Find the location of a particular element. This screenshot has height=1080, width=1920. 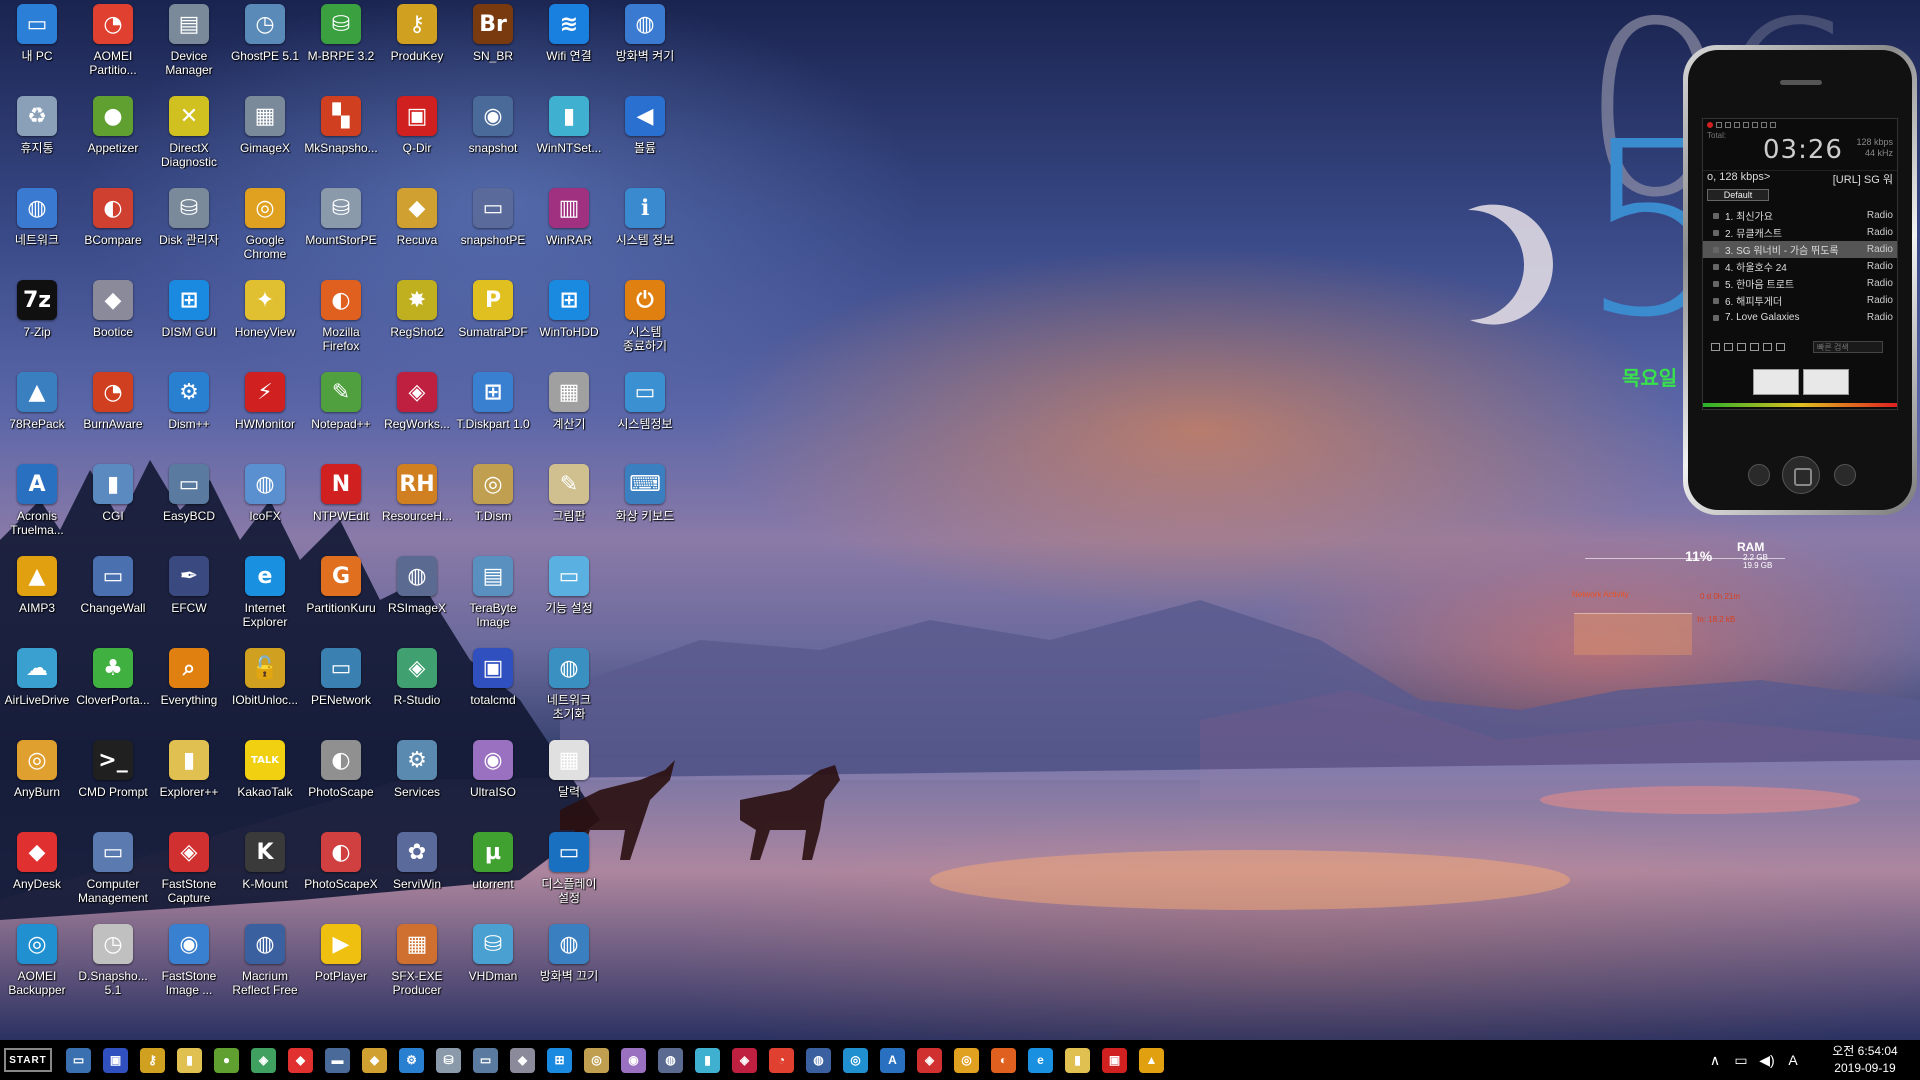

tray-clock: 오전 6:54:04 2019-09-19 is located at coordinates (1865, 1060).